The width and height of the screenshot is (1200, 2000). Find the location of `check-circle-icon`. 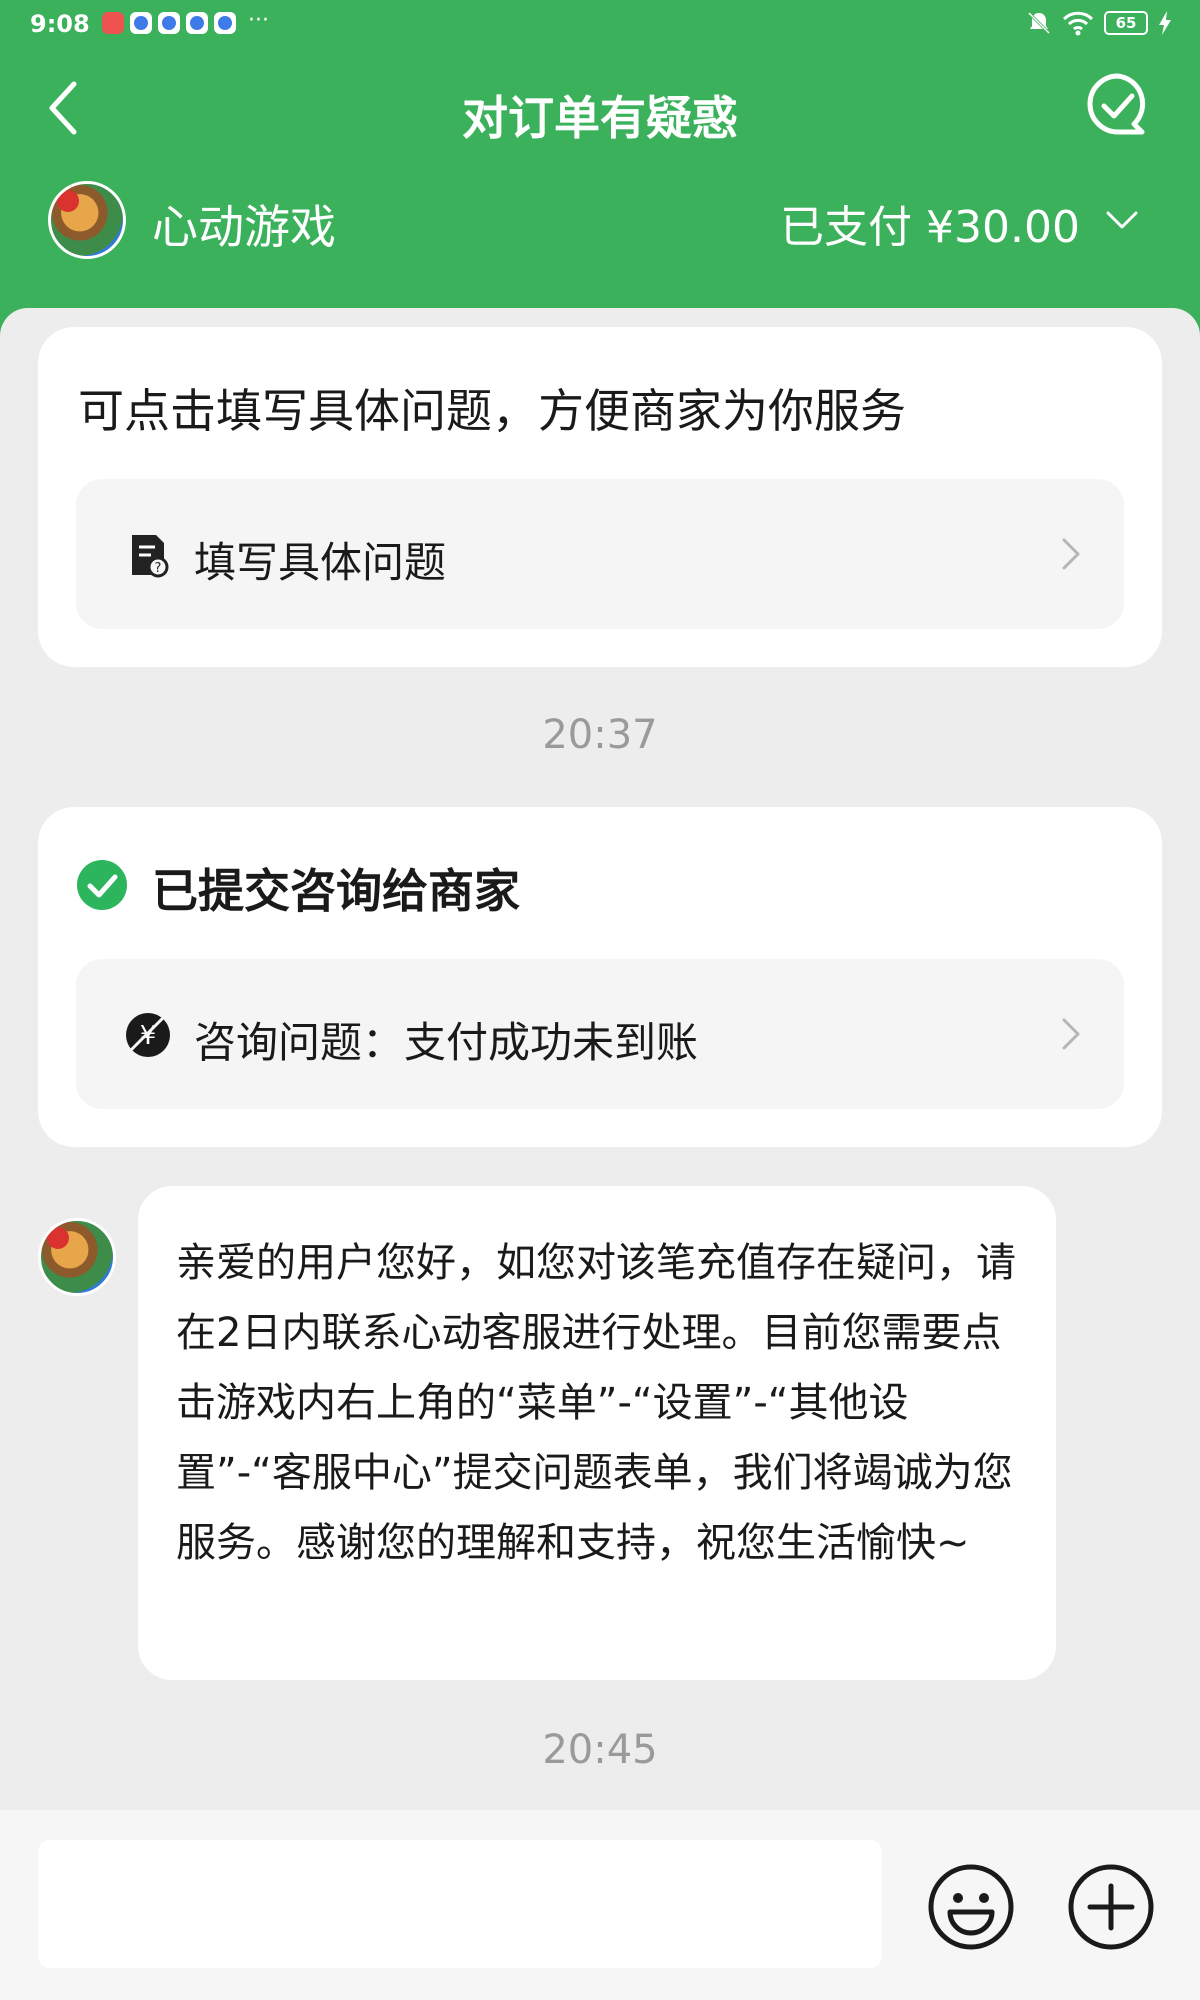

check-circle-icon is located at coordinates (102, 885).